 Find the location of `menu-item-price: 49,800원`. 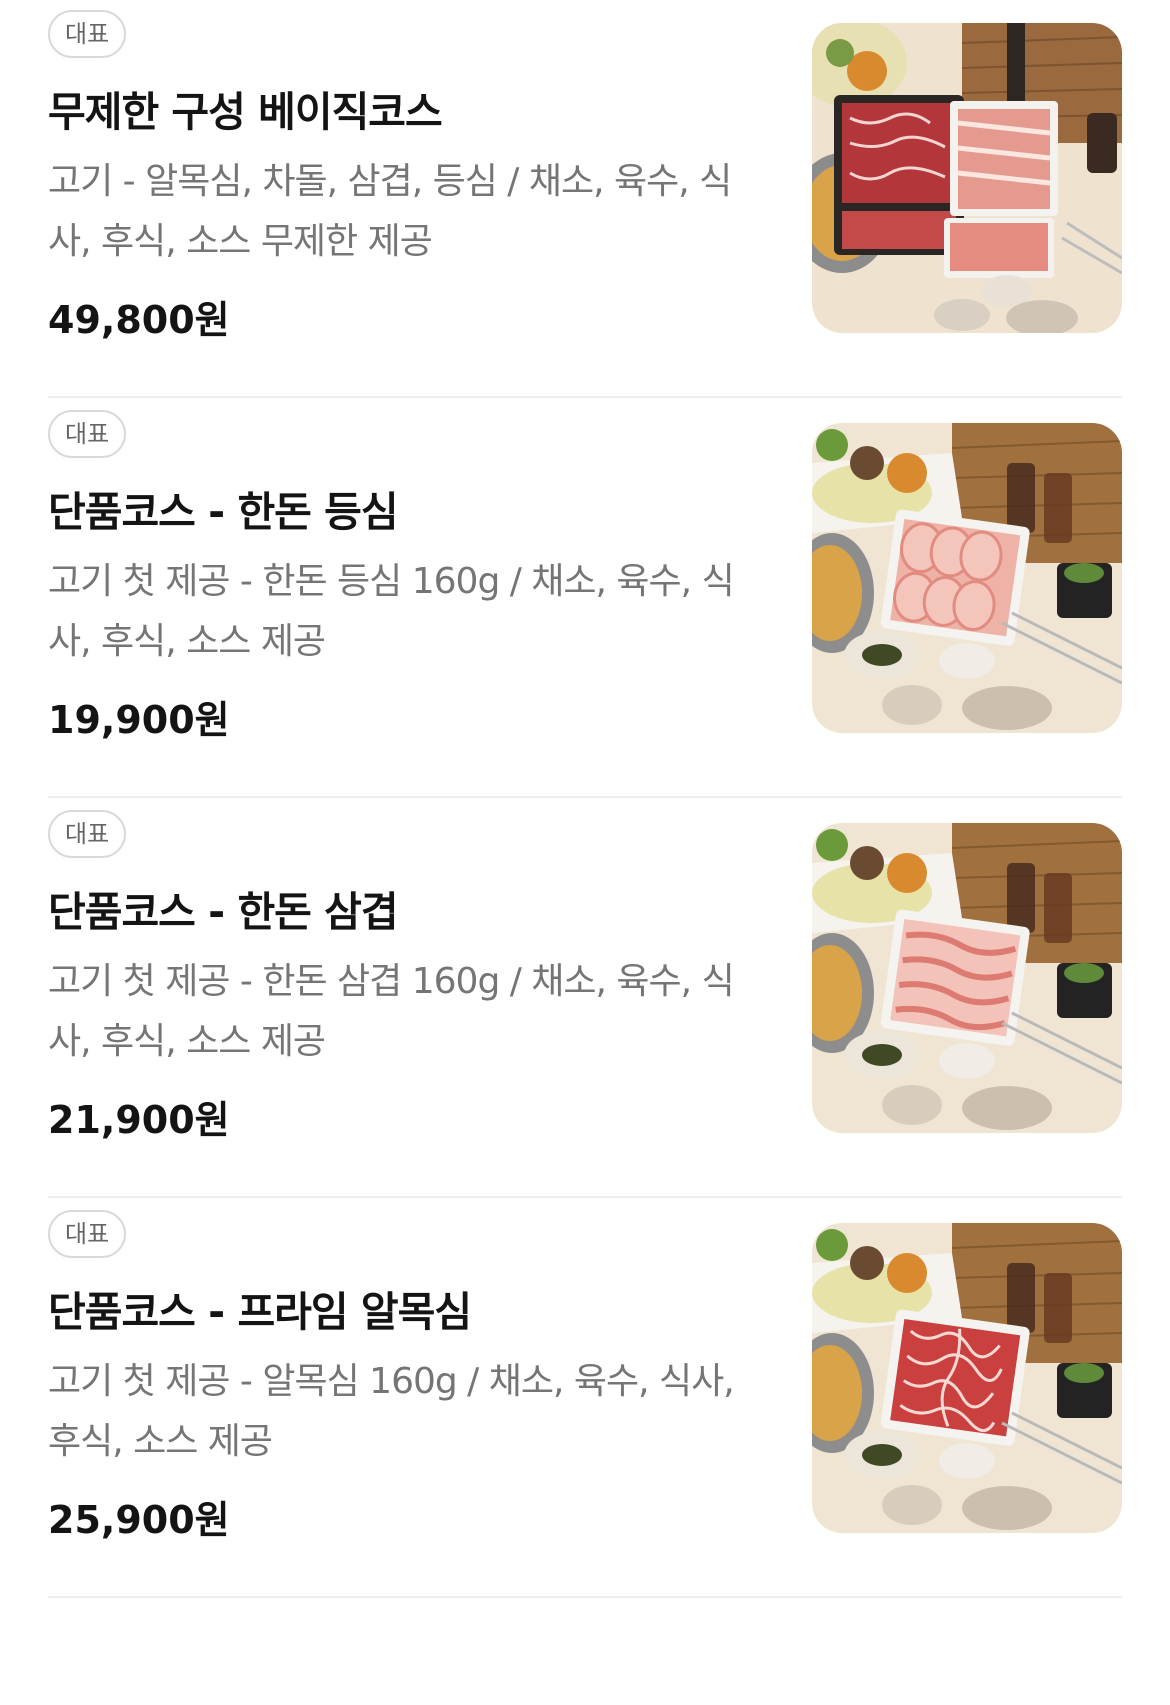

menu-item-price: 49,800원 is located at coordinates (139, 320).